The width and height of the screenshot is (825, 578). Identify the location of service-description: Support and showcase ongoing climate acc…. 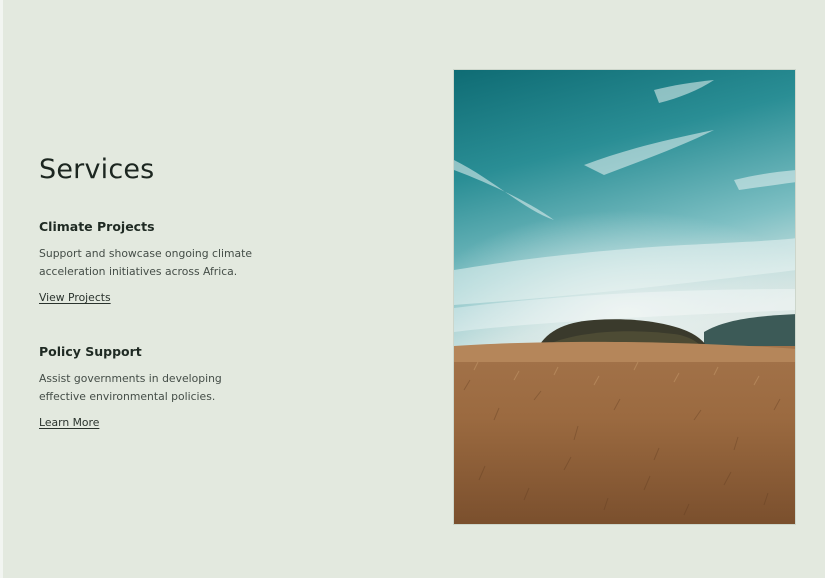
(145, 262).